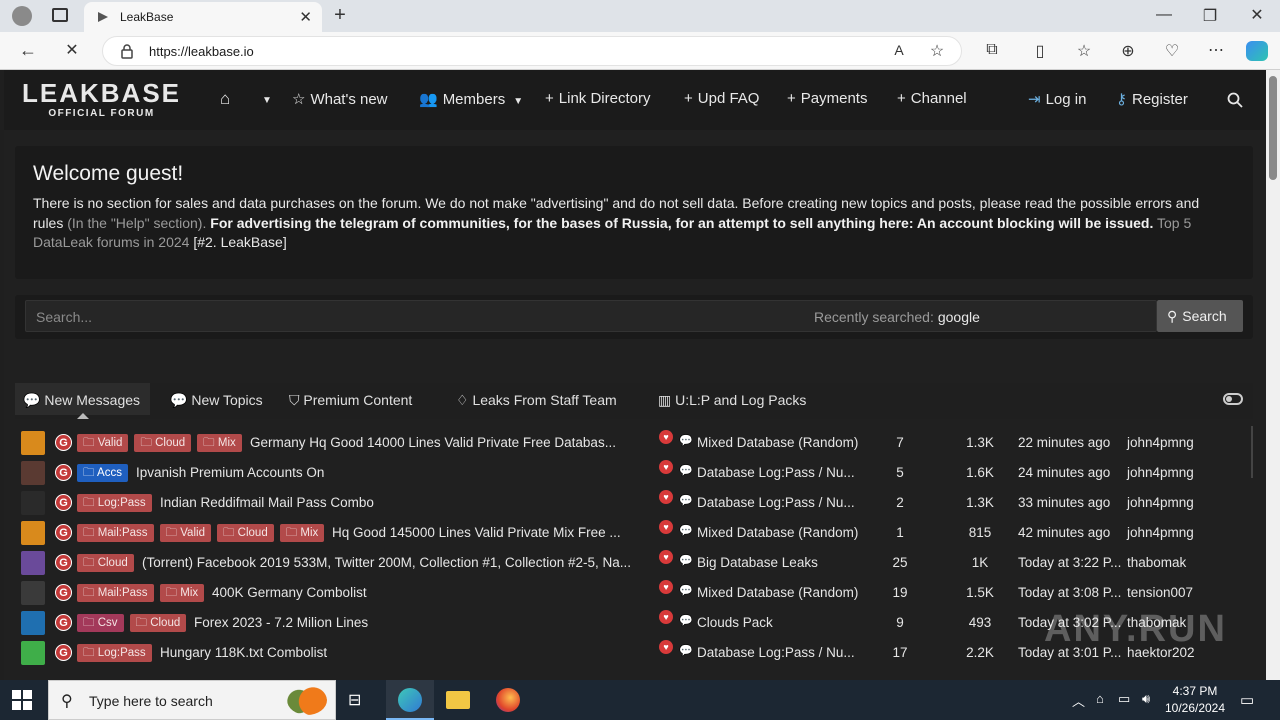 The width and height of the screenshot is (1280, 720). What do you see at coordinates (1057, 99) in the screenshot?
I see `nav-login: ⇥ Log in` at bounding box center [1057, 99].